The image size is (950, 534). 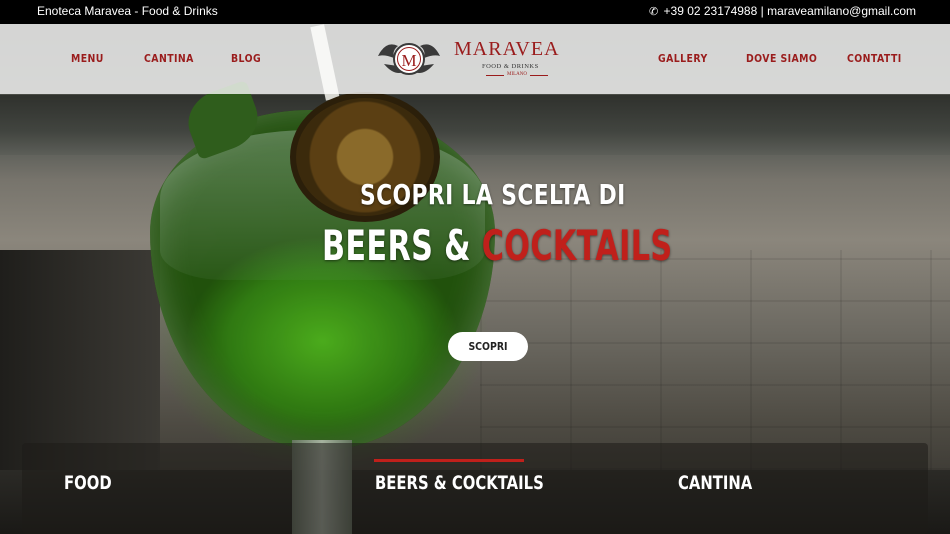 I want to click on nav-contatti: CONTATTI, so click(x=874, y=58).